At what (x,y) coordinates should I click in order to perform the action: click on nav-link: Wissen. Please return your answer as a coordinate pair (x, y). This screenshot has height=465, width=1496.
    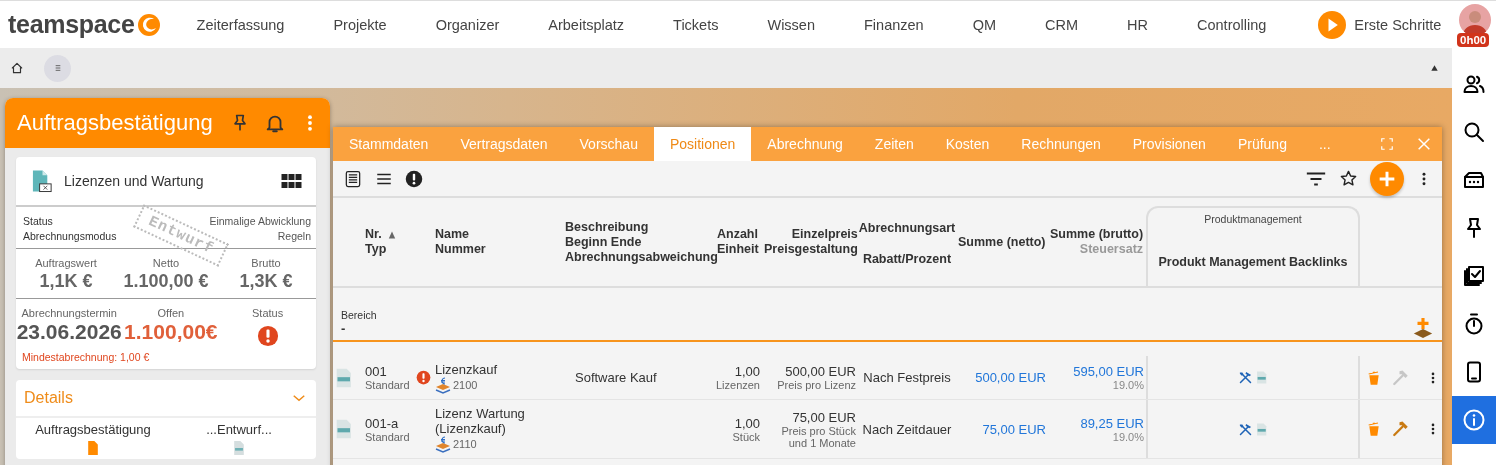
    Looking at the image, I should click on (791, 24).